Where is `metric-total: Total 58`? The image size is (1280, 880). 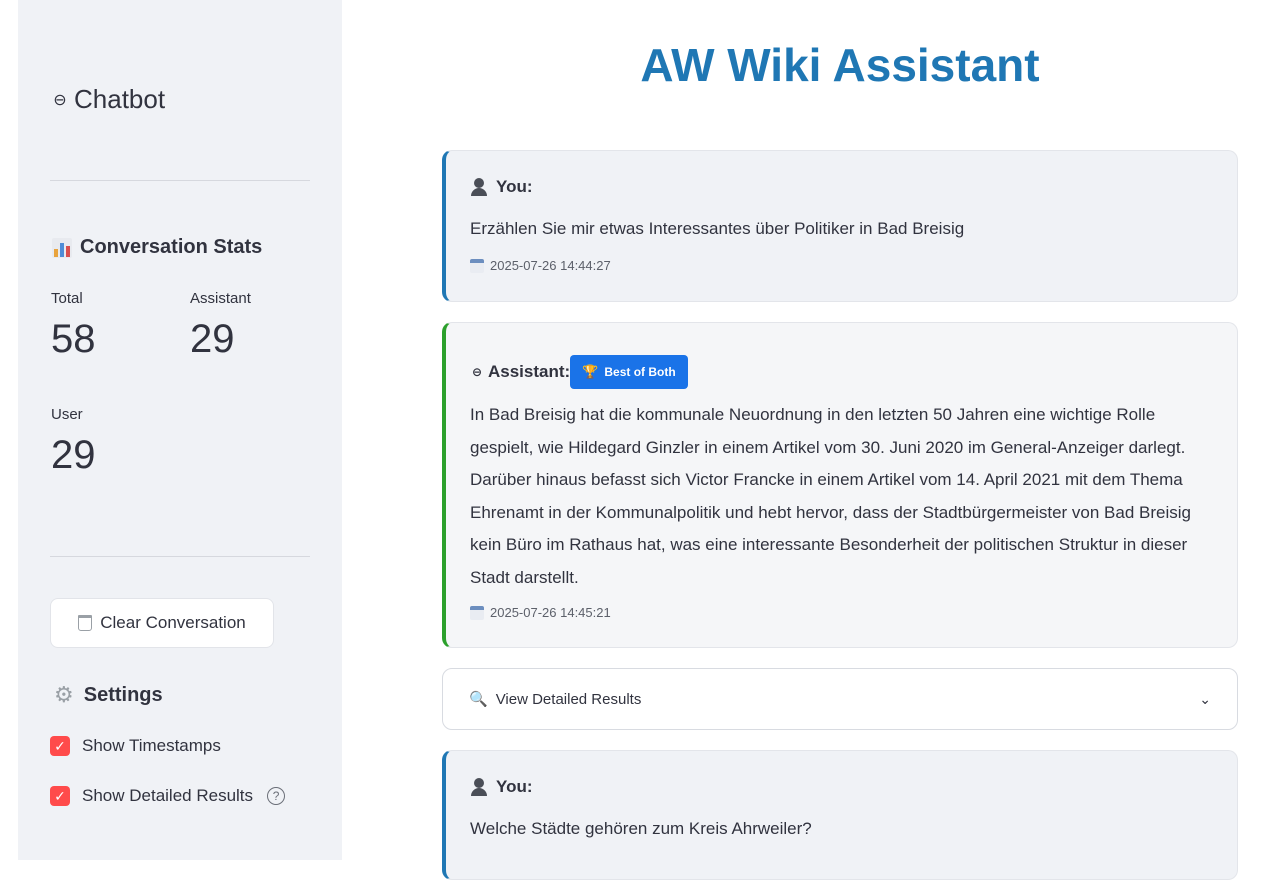
metric-total: Total 58 is located at coordinates (73, 326).